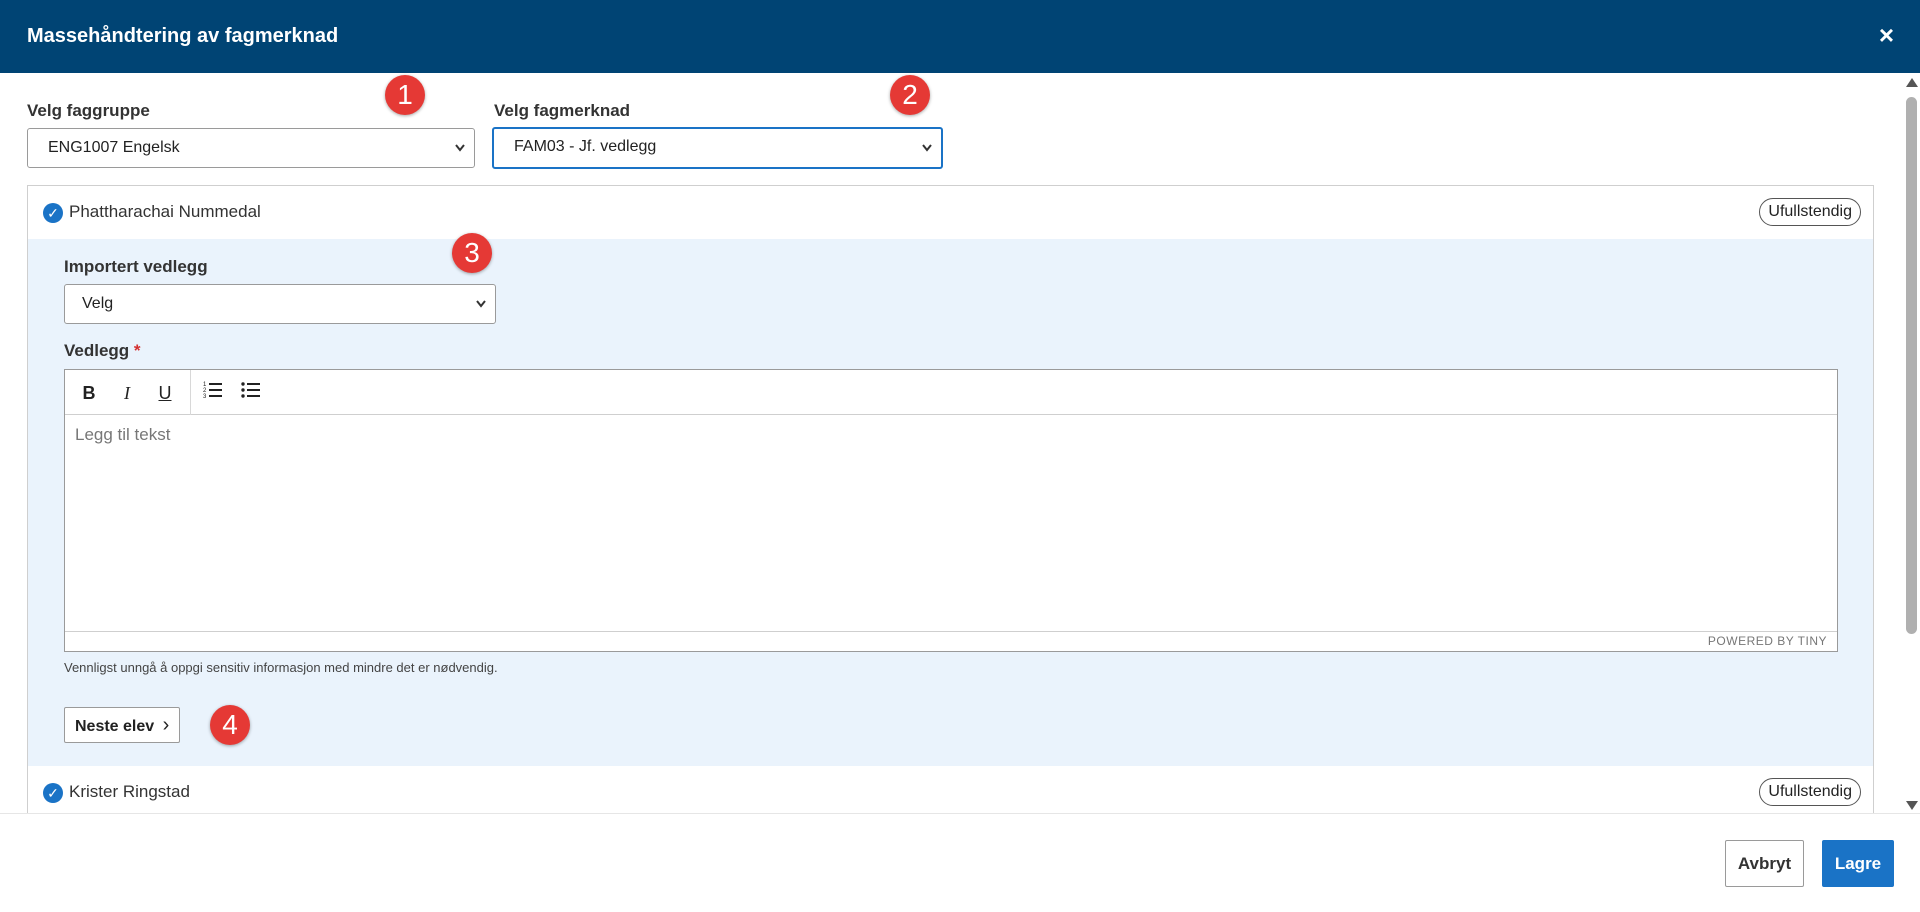 This screenshot has width=1920, height=912. I want to click on cancel-button: Avbryt, so click(1764, 863).